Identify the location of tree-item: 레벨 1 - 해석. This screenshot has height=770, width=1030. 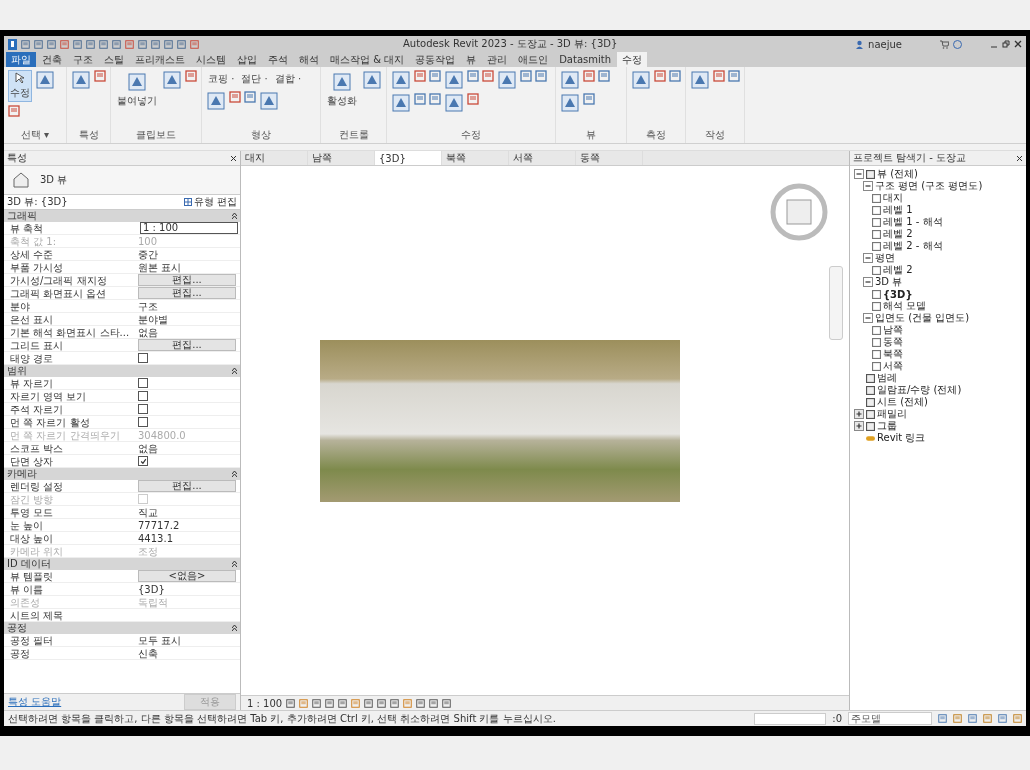
(913, 222).